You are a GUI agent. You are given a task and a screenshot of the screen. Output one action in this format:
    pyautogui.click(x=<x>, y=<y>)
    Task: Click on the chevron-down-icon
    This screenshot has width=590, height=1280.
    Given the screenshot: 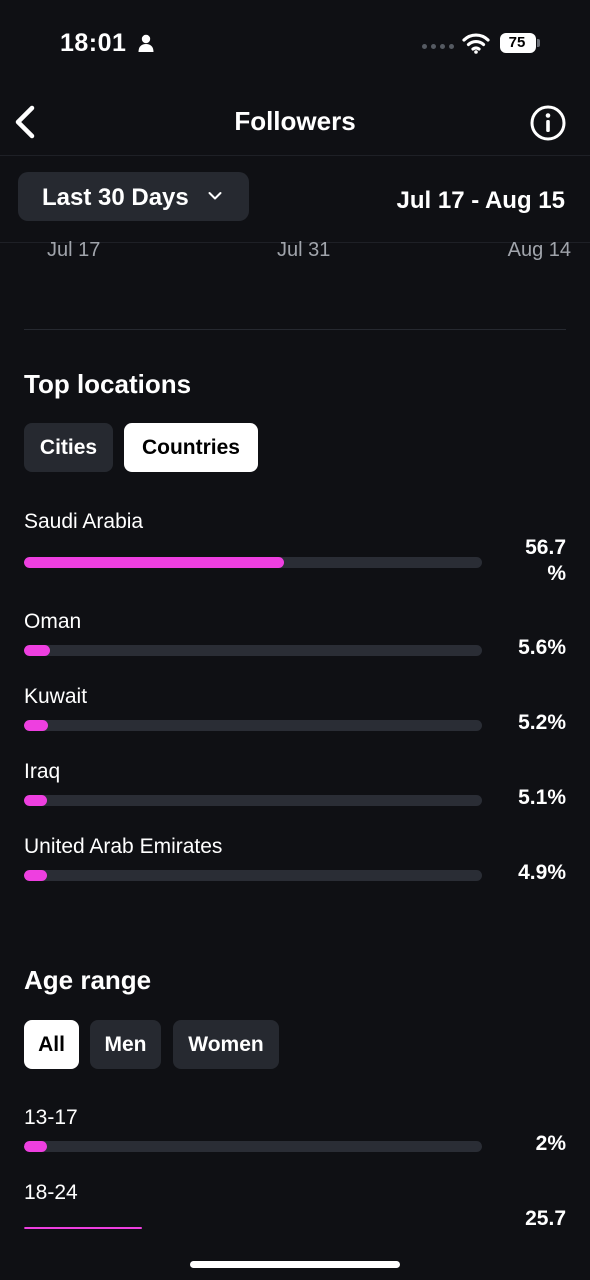 What is the action you would take?
    pyautogui.click(x=215, y=196)
    